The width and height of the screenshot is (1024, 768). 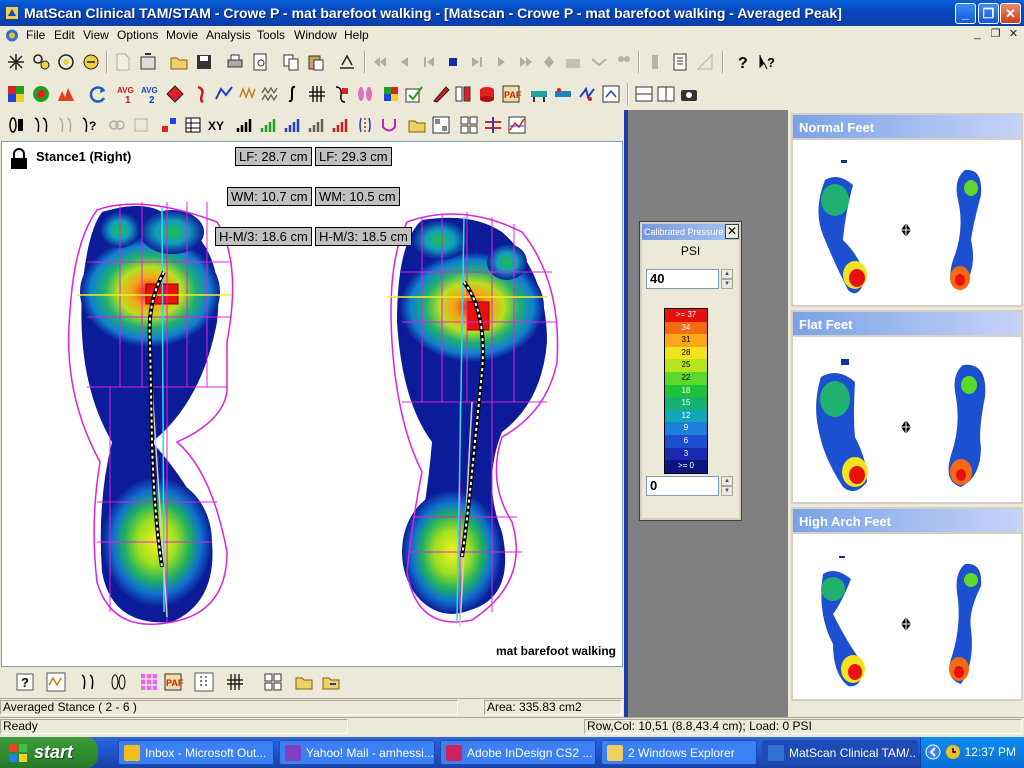 I want to click on sparkle-icon, so click(x=16, y=62).